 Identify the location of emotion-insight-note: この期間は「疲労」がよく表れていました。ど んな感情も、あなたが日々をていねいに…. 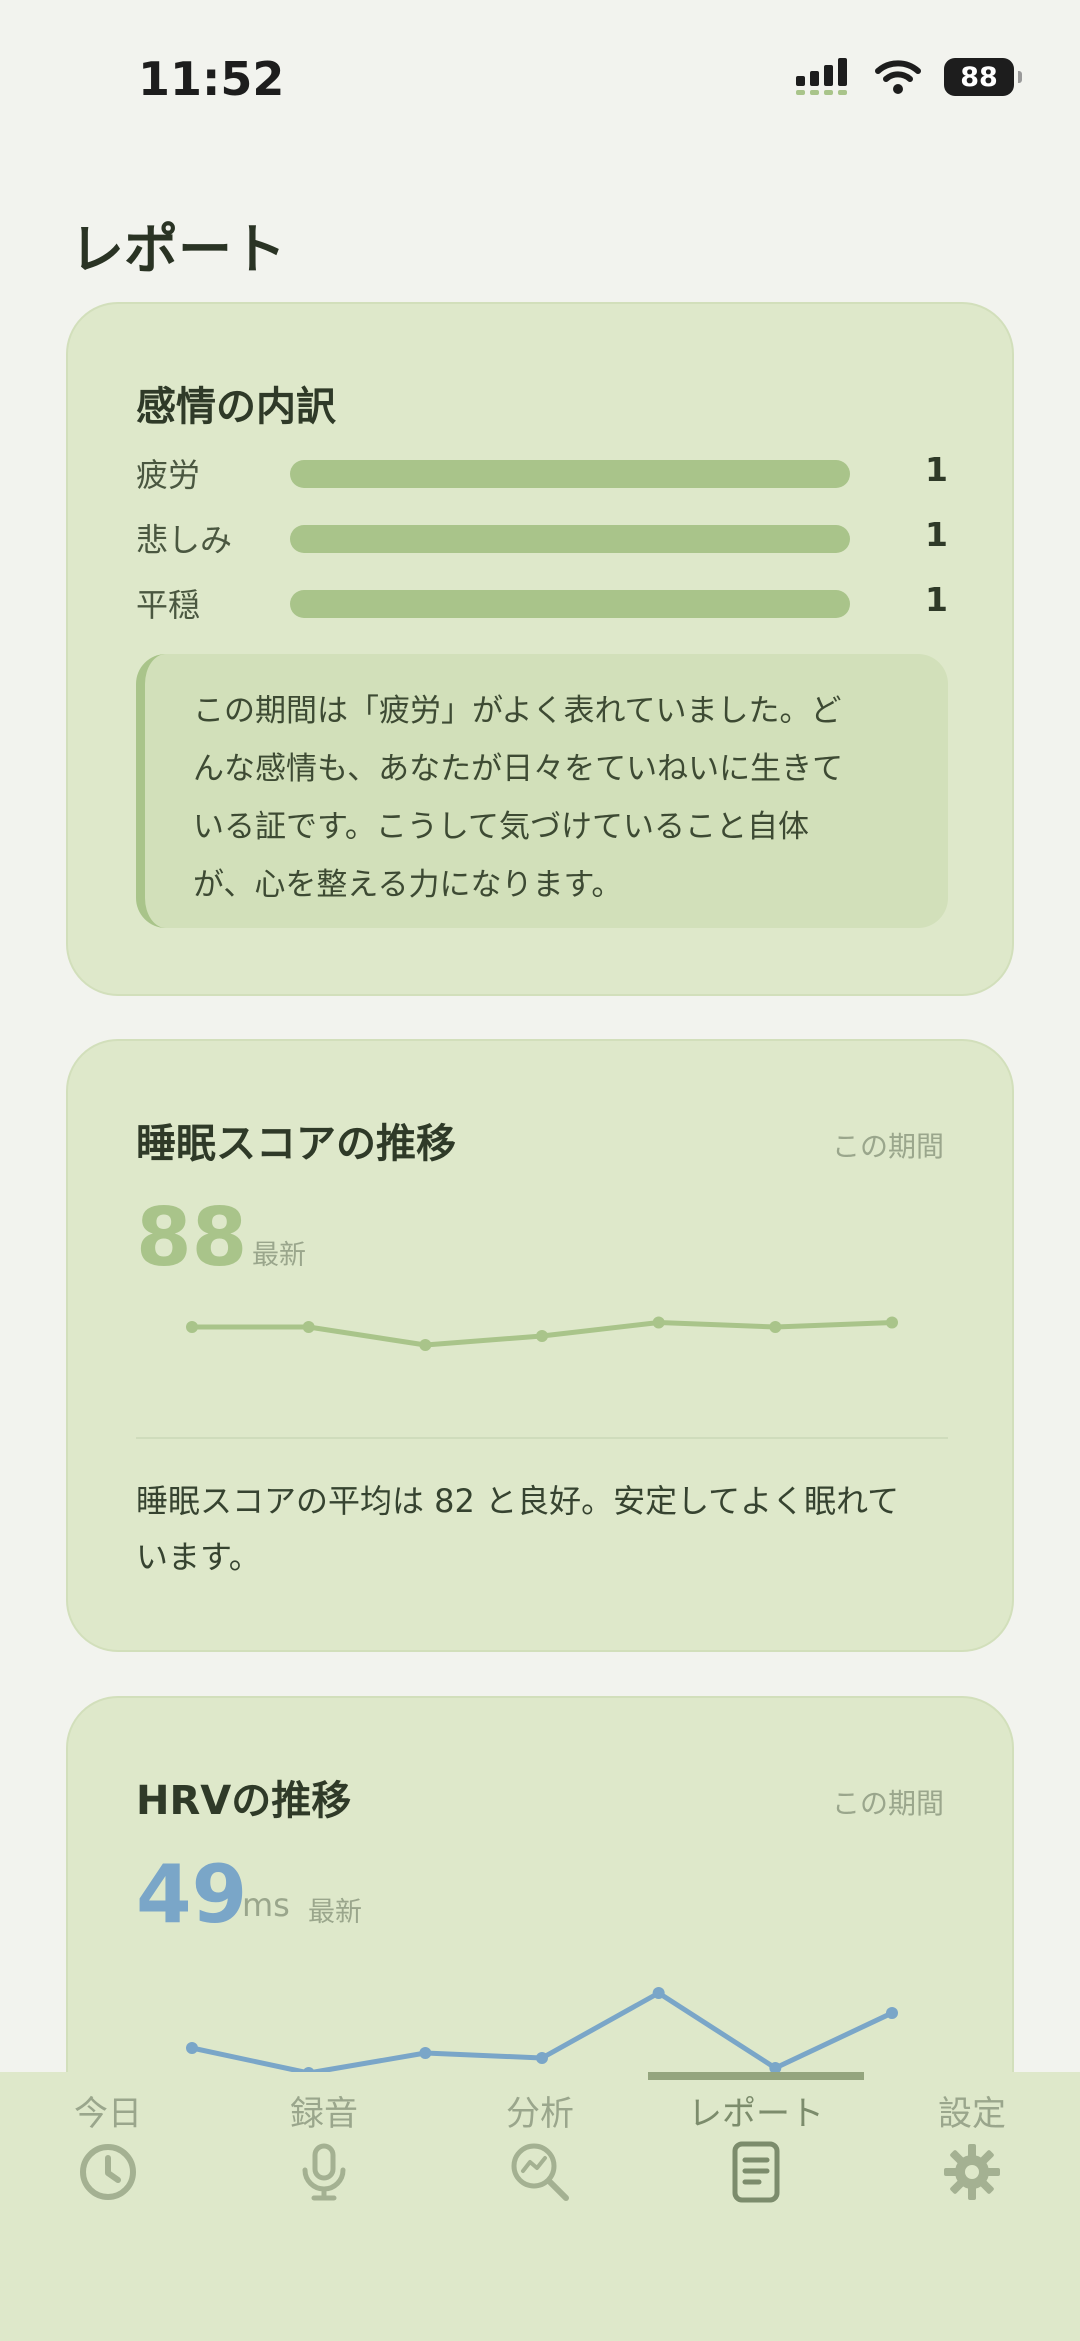
(542, 791).